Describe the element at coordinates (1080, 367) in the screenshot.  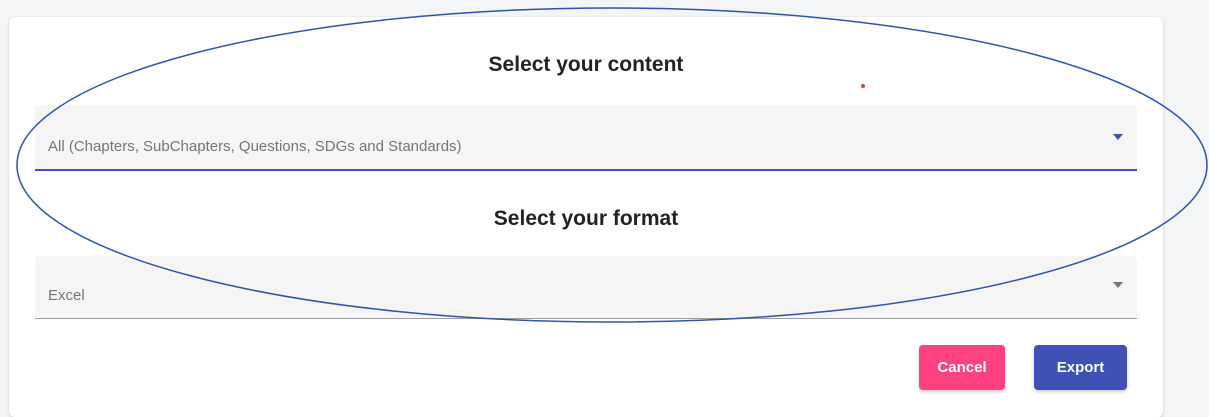
I see `export-button: Export` at that location.